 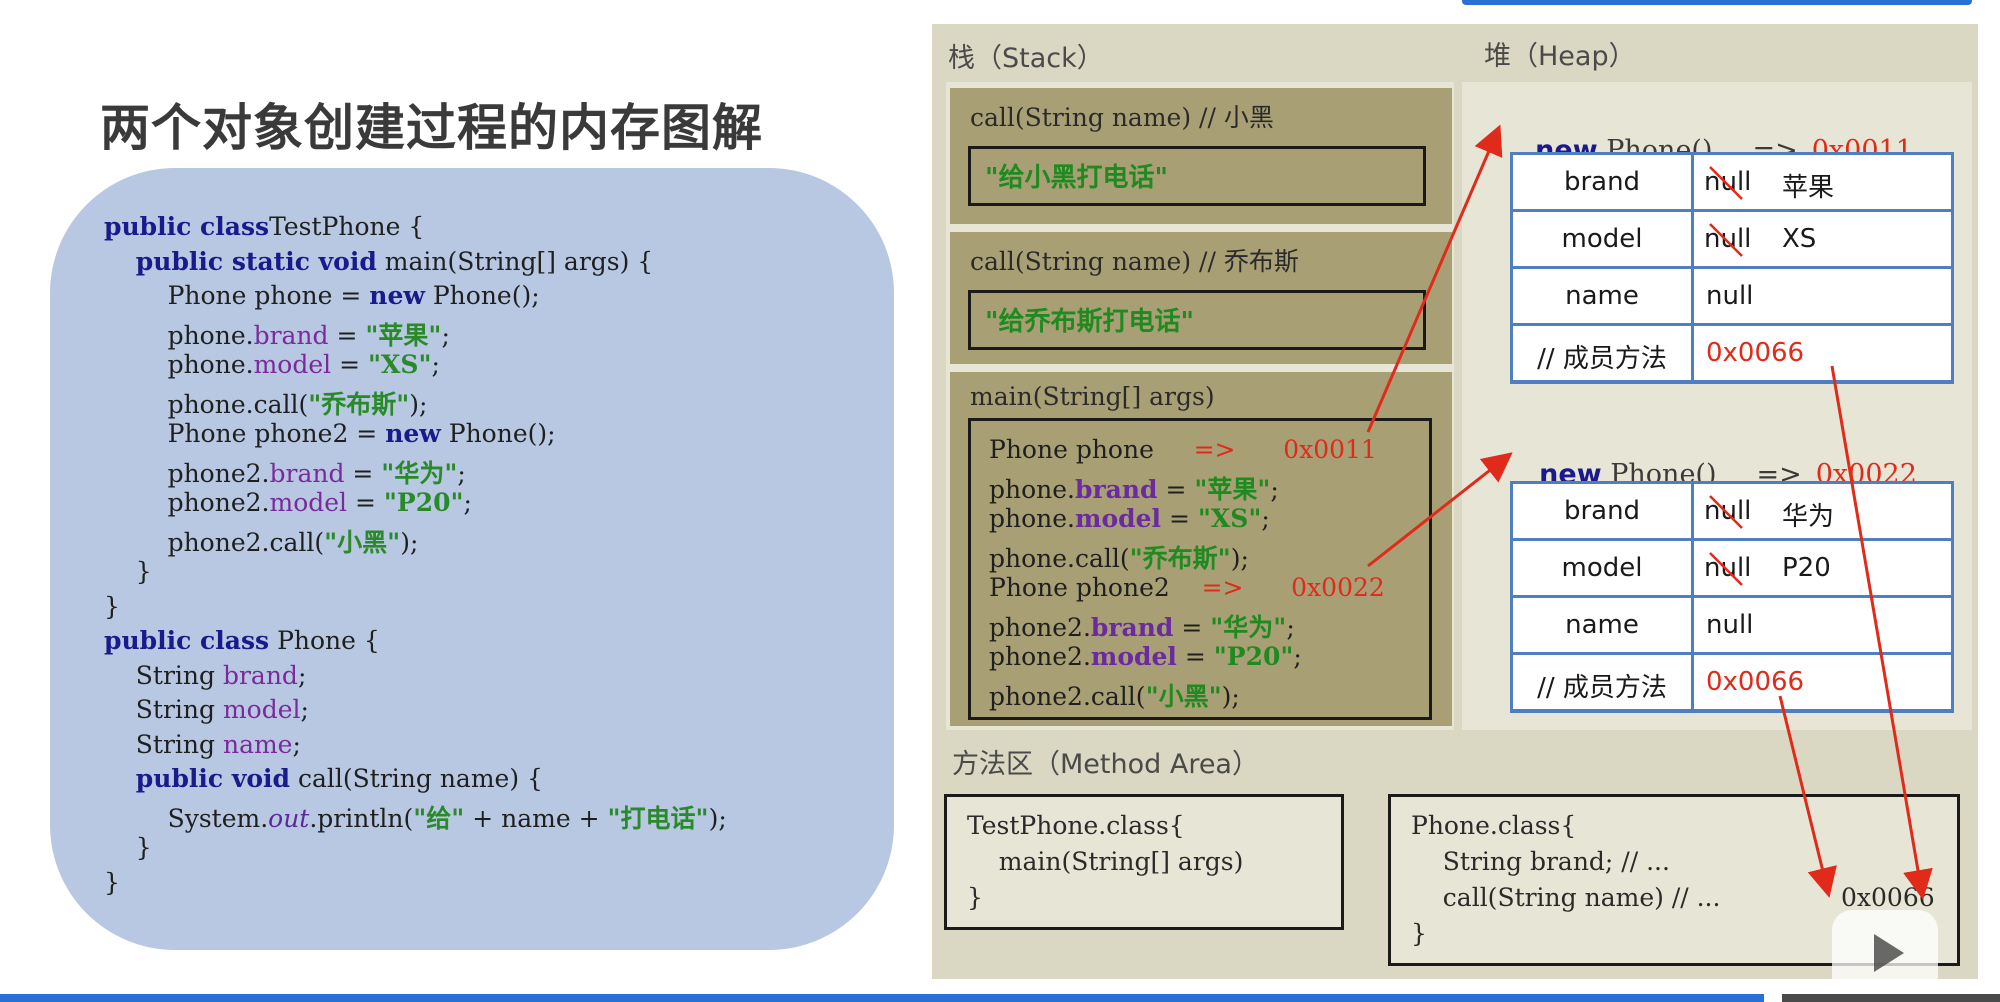 What do you see at coordinates (1885, 953) in the screenshot?
I see `play-icon` at bounding box center [1885, 953].